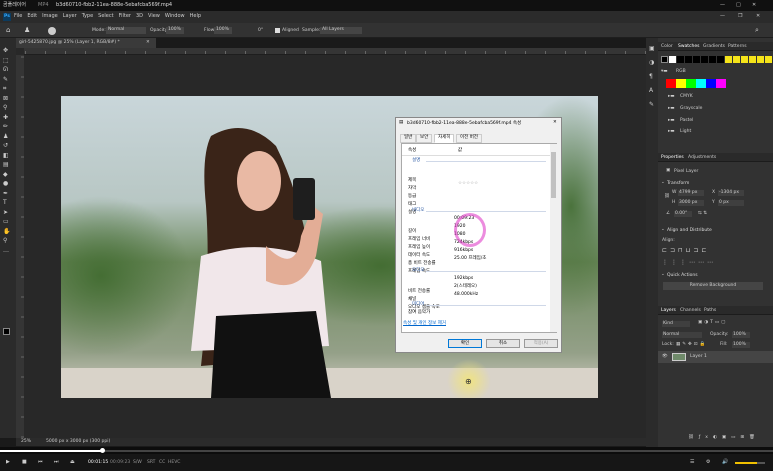 The width and height of the screenshot is (773, 471). What do you see at coordinates (691, 345) in the screenshot?
I see `lock-icons: ▦✎✥⊡🔒` at bounding box center [691, 345].